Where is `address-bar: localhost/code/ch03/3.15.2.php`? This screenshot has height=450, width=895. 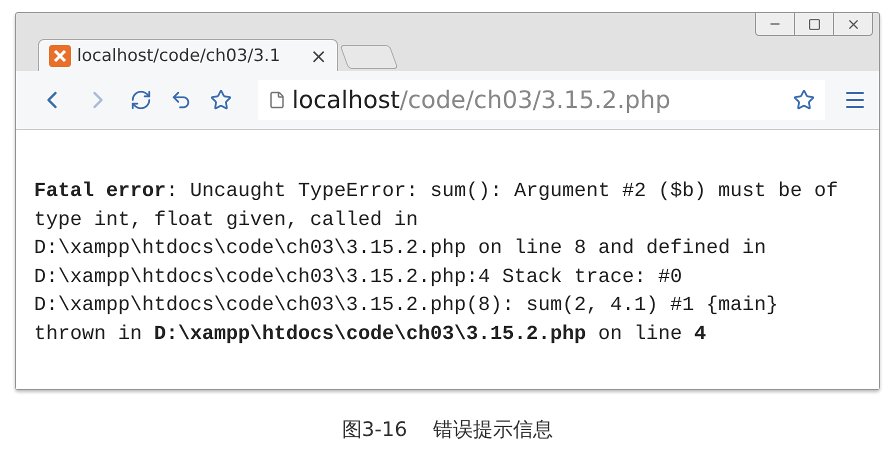
address-bar: localhost/code/ch03/3.15.2.php is located at coordinates (541, 100).